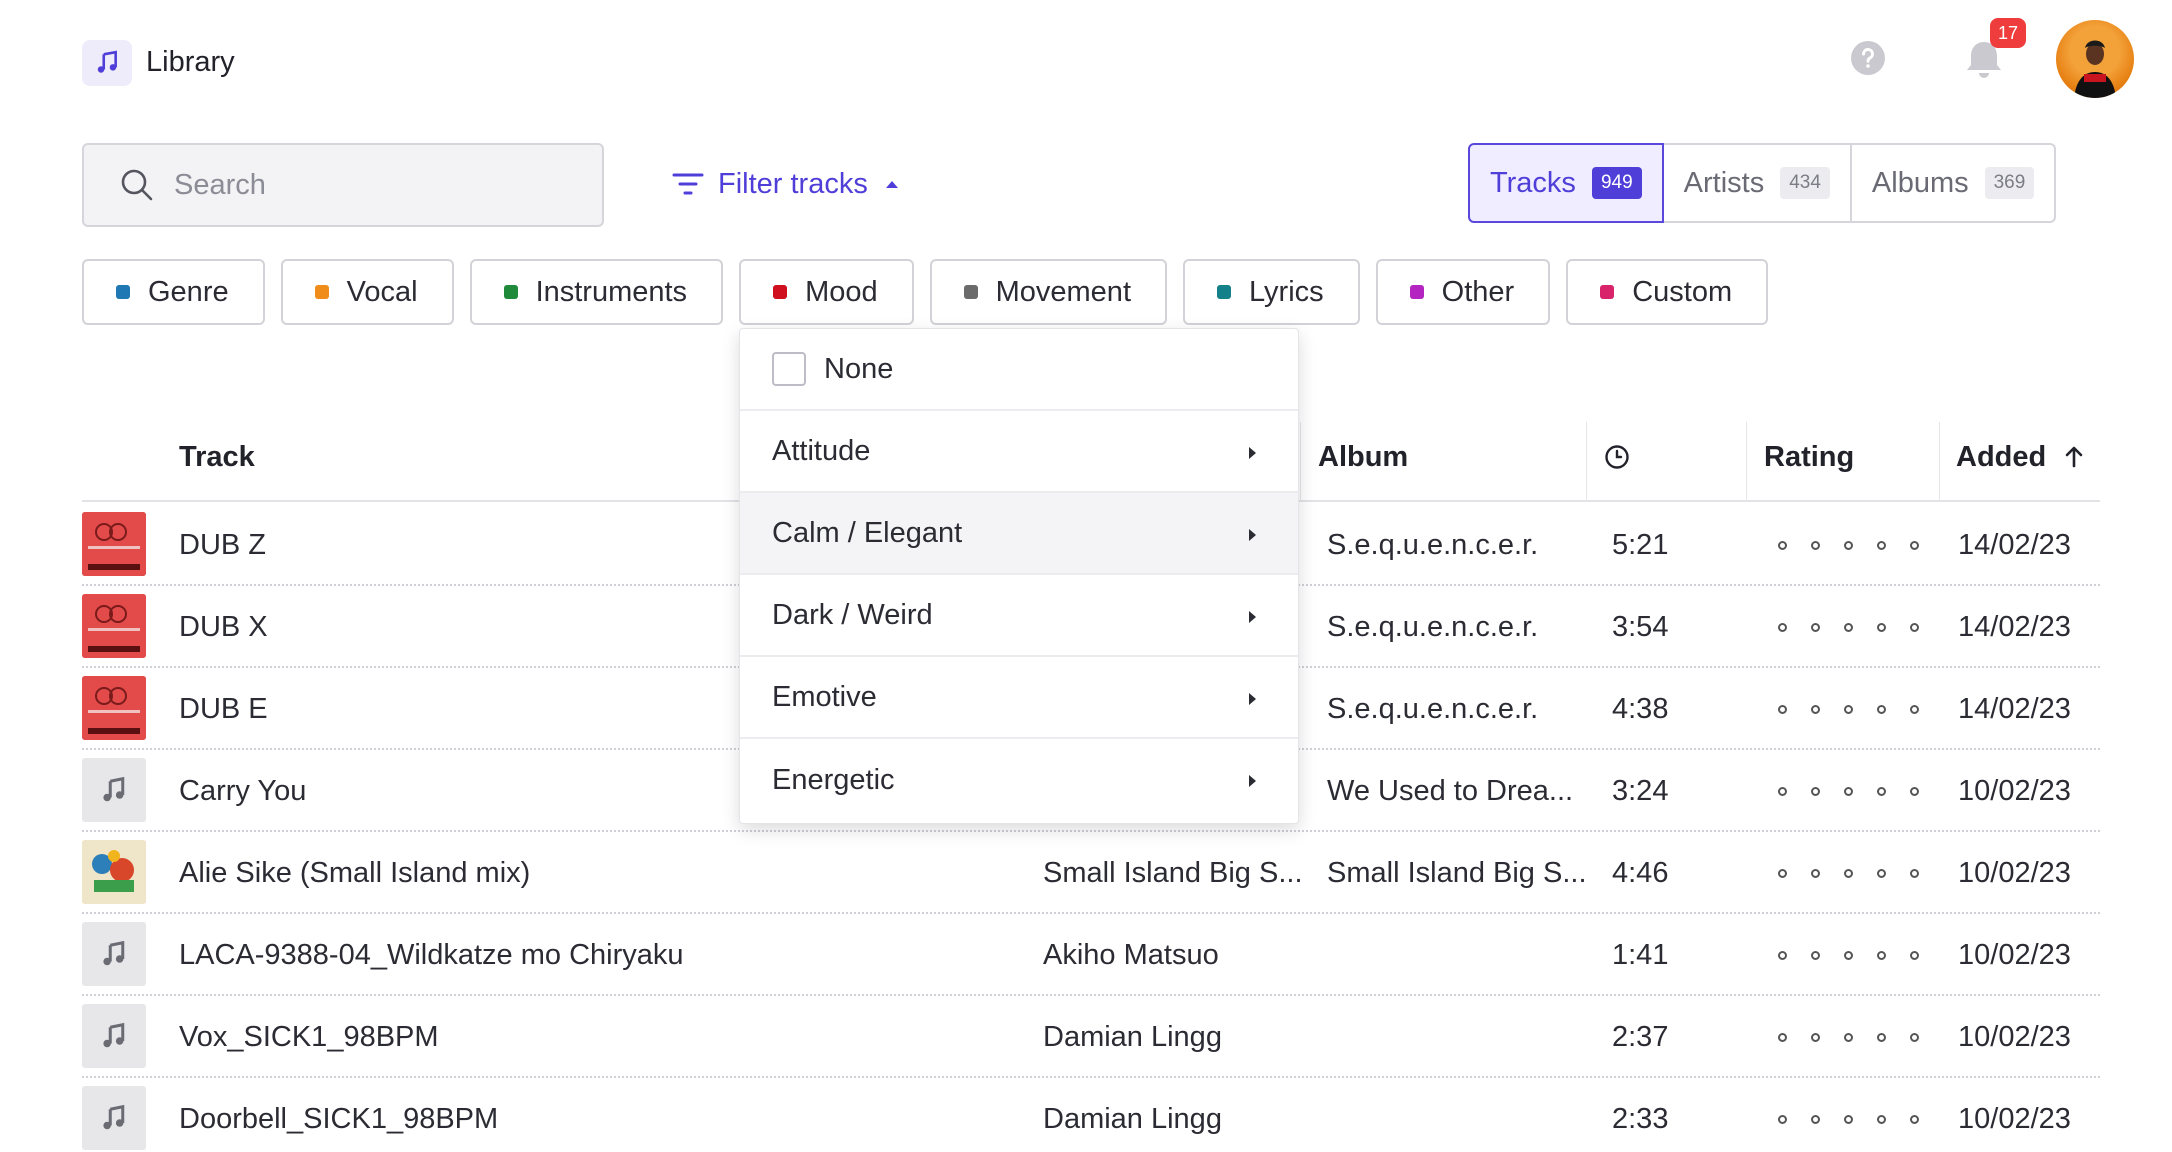 This screenshot has width=2172, height=1152. Describe the element at coordinates (114, 708) in the screenshot. I see `album-art-sequencer` at that location.